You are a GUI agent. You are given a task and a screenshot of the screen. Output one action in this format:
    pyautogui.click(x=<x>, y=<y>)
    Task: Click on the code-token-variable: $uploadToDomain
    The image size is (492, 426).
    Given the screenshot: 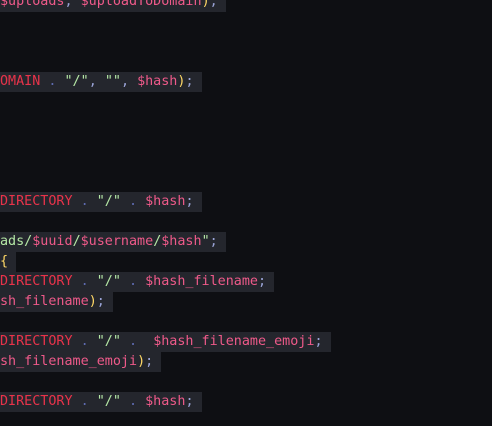 What is the action you would take?
    pyautogui.click(x=141, y=4)
    